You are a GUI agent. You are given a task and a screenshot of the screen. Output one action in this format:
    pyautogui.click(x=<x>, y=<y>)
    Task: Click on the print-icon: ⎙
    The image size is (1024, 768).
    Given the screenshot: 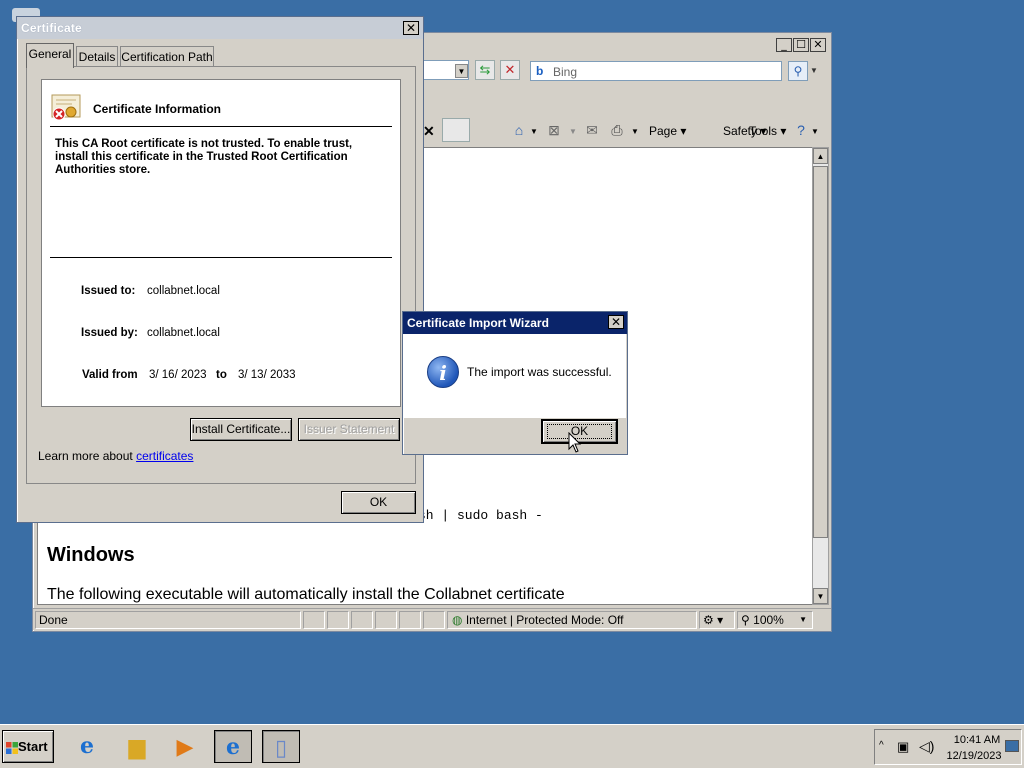 What is the action you would take?
    pyautogui.click(x=617, y=130)
    